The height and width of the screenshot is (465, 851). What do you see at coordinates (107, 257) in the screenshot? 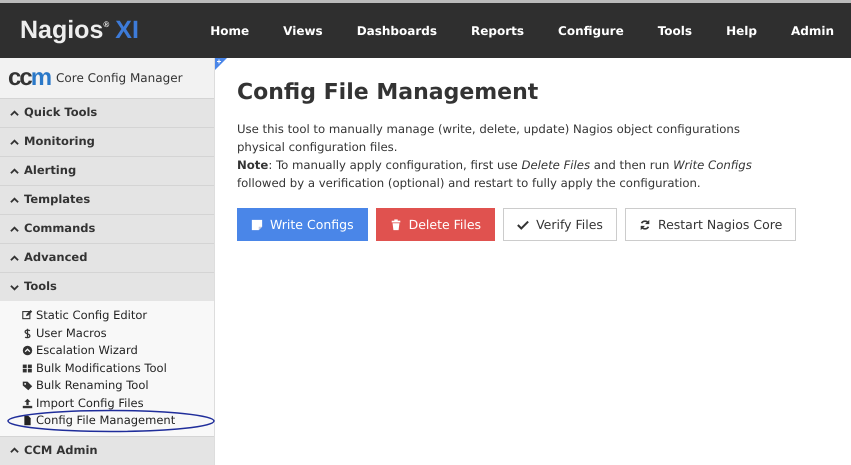
I see `sidebar-section: Advanced` at bounding box center [107, 257].